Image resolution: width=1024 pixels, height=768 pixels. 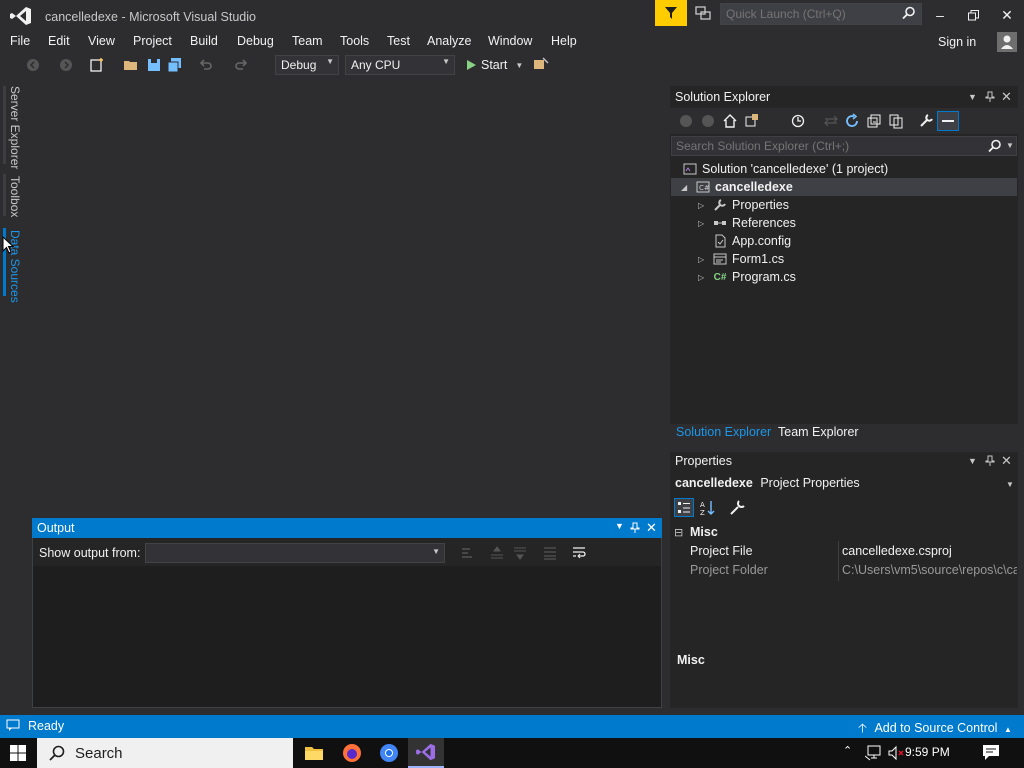 What do you see at coordinates (97, 65) in the screenshot?
I see `new-project-icon` at bounding box center [97, 65].